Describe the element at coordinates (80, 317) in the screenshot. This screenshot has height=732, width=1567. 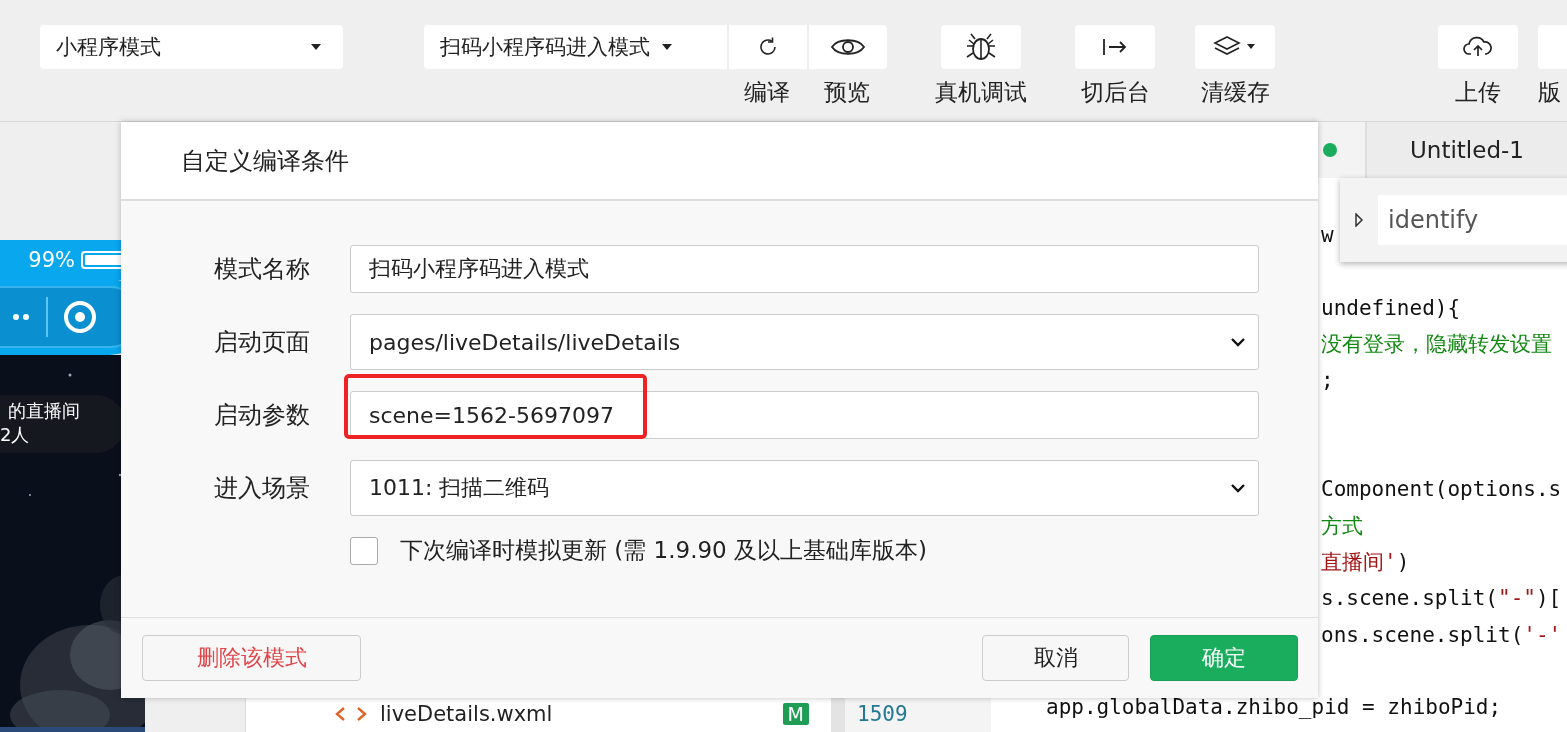
I see `target-icon` at that location.